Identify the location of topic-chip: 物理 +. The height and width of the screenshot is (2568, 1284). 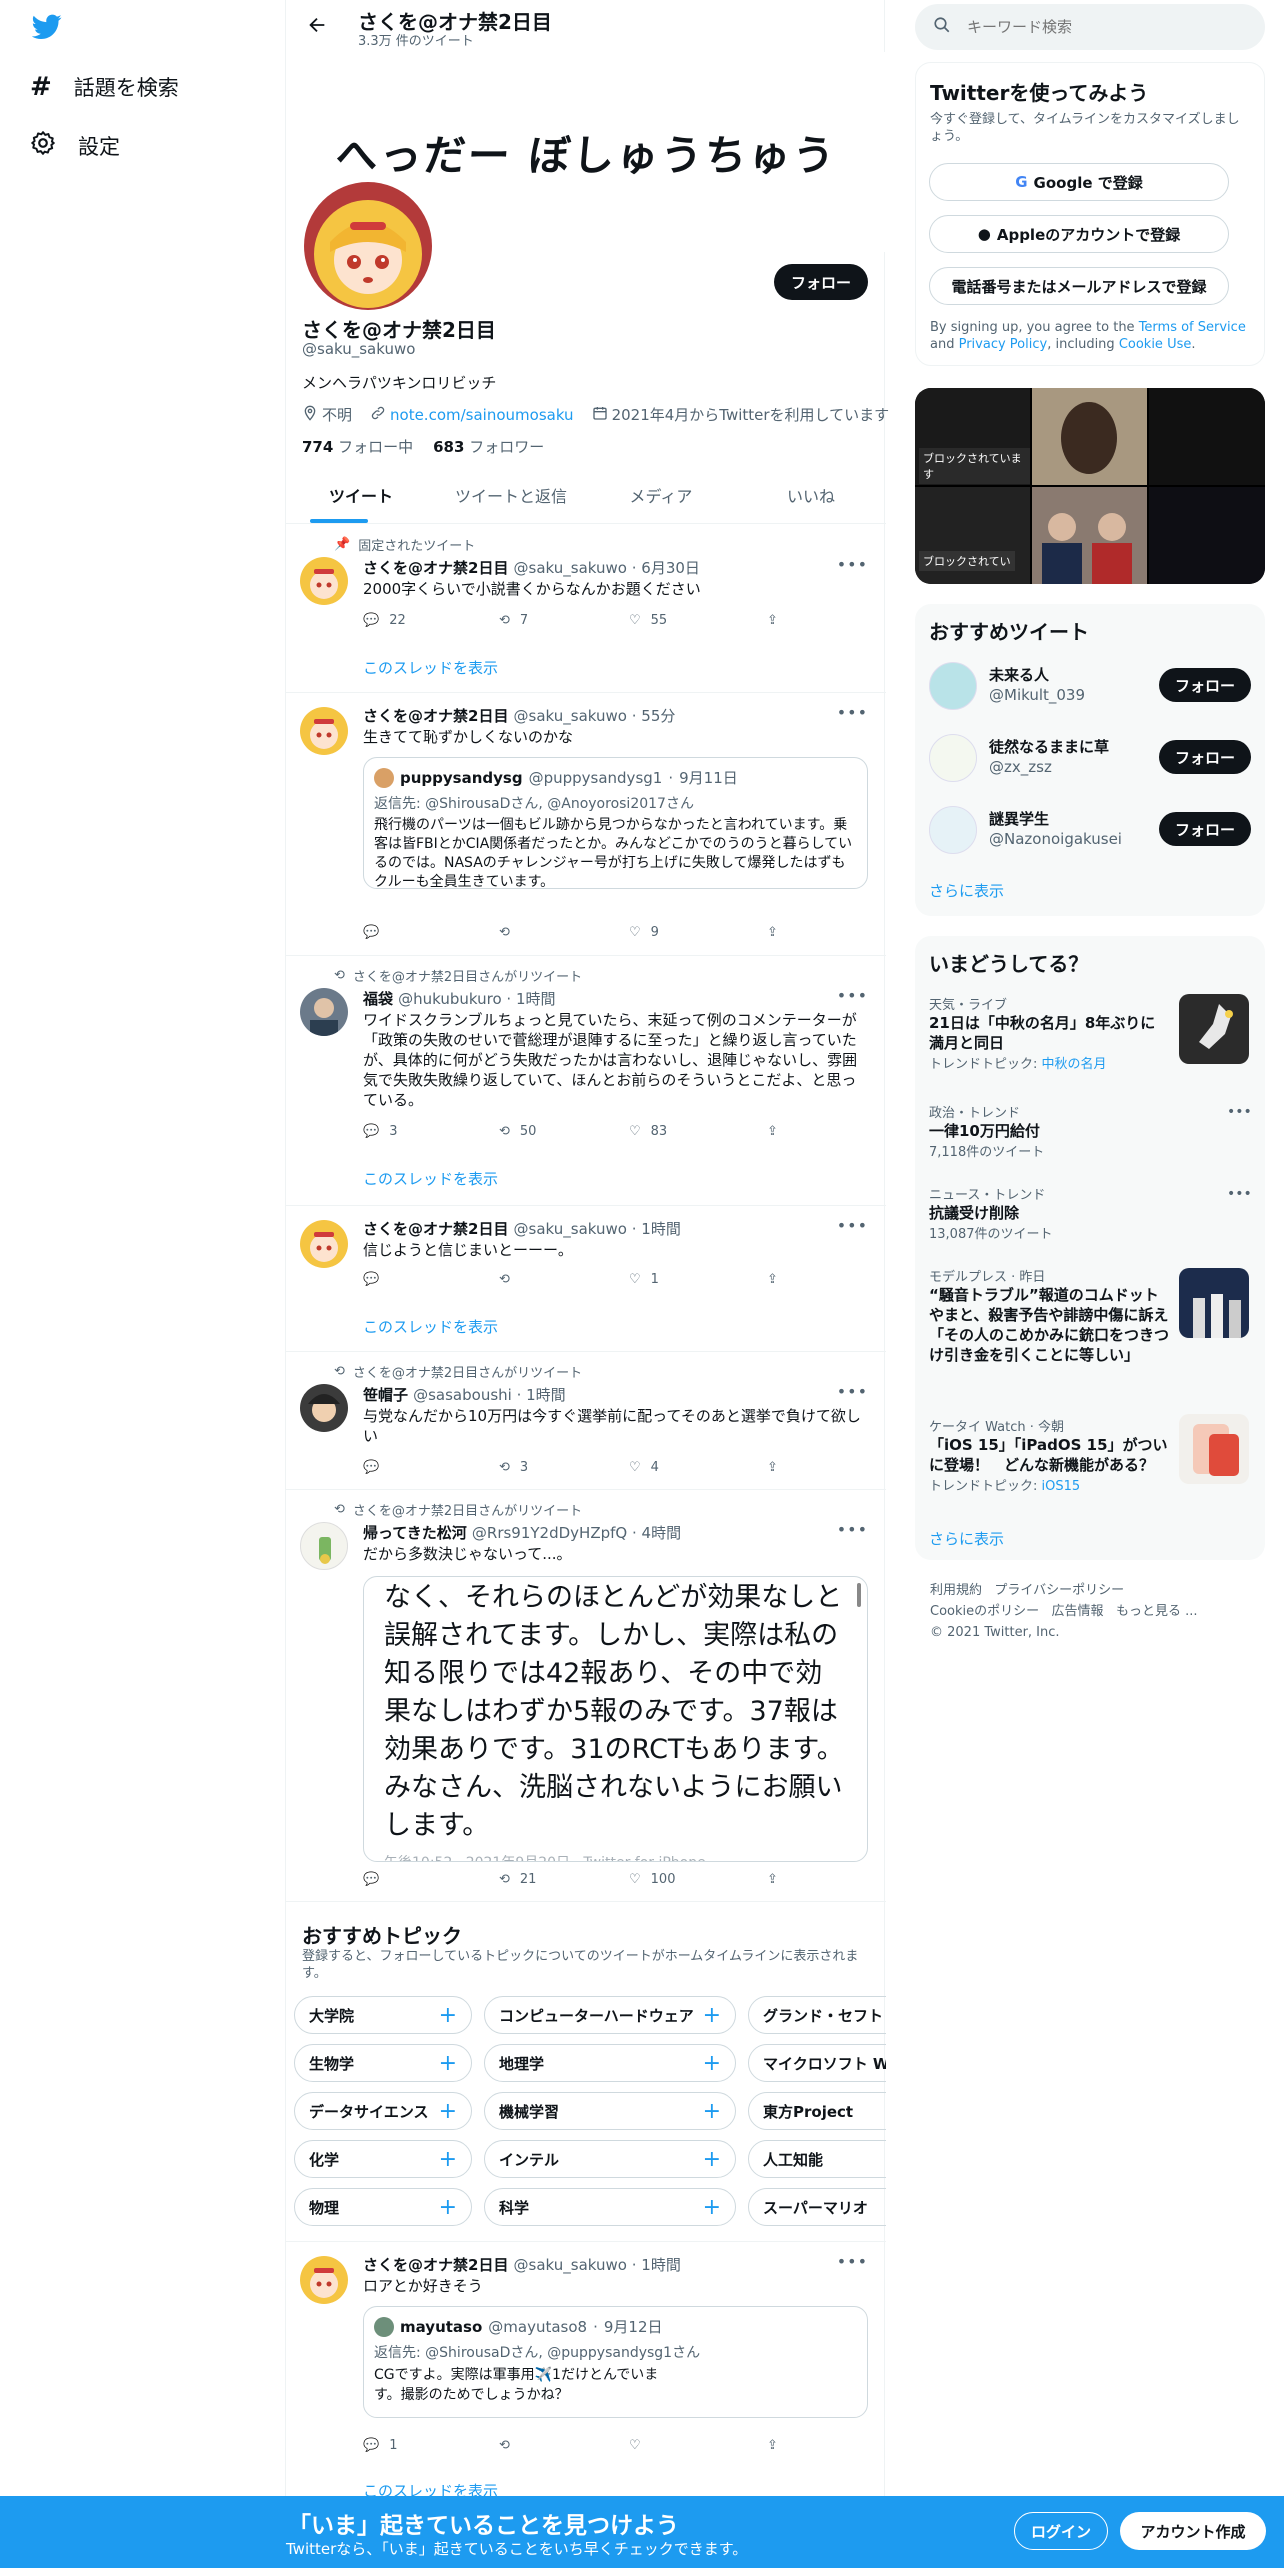
(383, 2207).